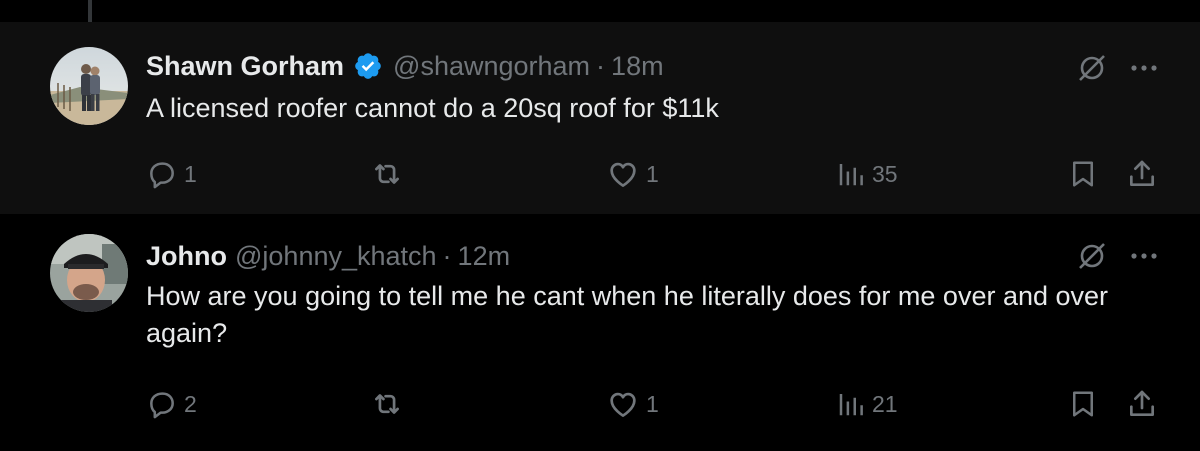 Image resolution: width=1200 pixels, height=451 pixels. Describe the element at coordinates (484, 256) in the screenshot. I see `timestamp: 12m` at that location.